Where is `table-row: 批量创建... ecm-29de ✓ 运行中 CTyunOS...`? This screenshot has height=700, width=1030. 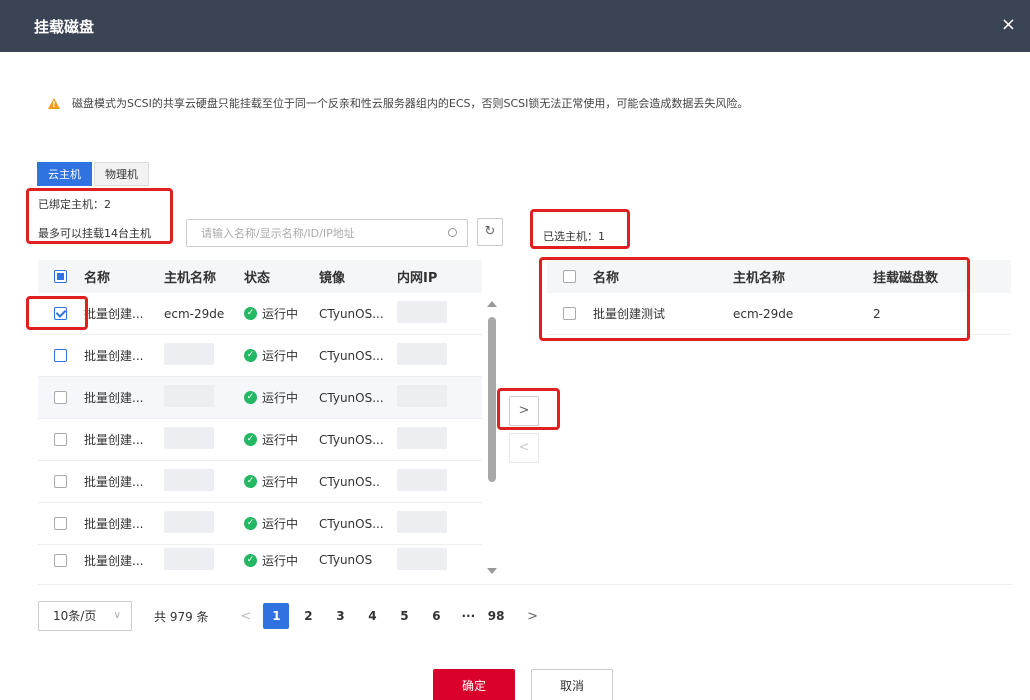
table-row: 批量创建... ecm-29de ✓ 运行中 CTyunOS... is located at coordinates (260, 314).